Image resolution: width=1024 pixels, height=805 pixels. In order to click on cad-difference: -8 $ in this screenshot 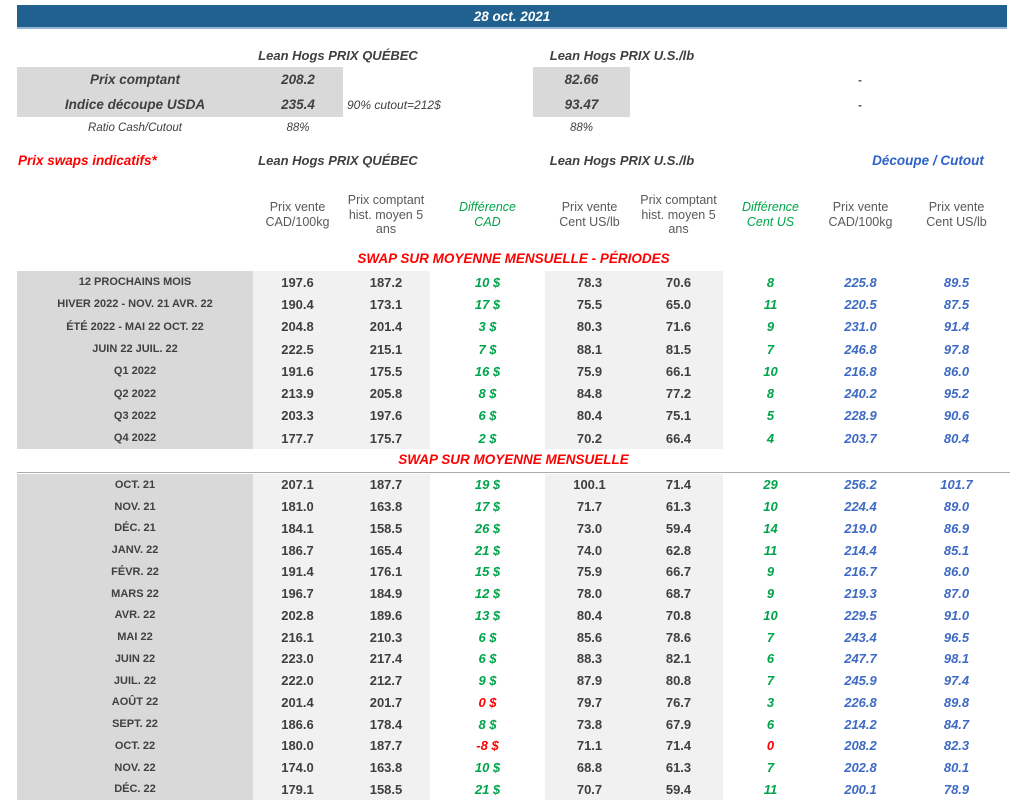, I will do `click(487, 746)`.